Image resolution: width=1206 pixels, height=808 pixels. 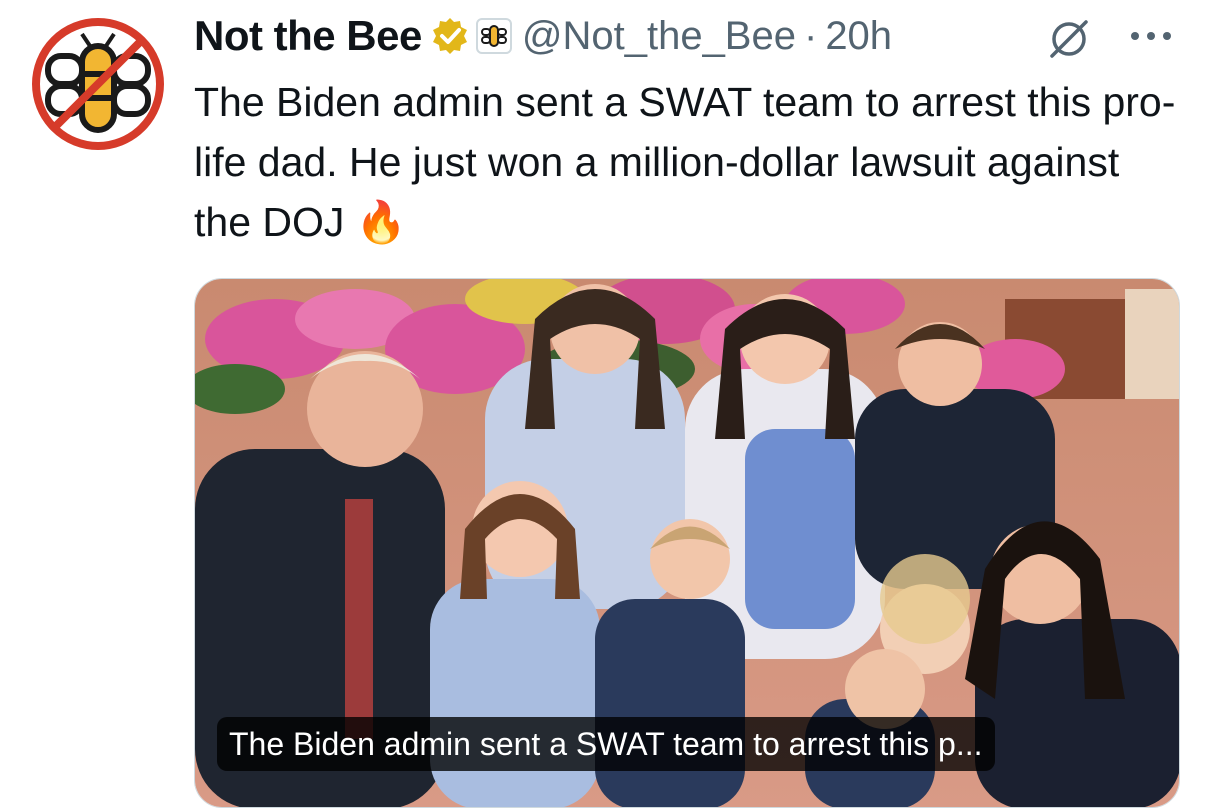 What do you see at coordinates (858, 36) in the screenshot?
I see `timestamp: 20h` at bounding box center [858, 36].